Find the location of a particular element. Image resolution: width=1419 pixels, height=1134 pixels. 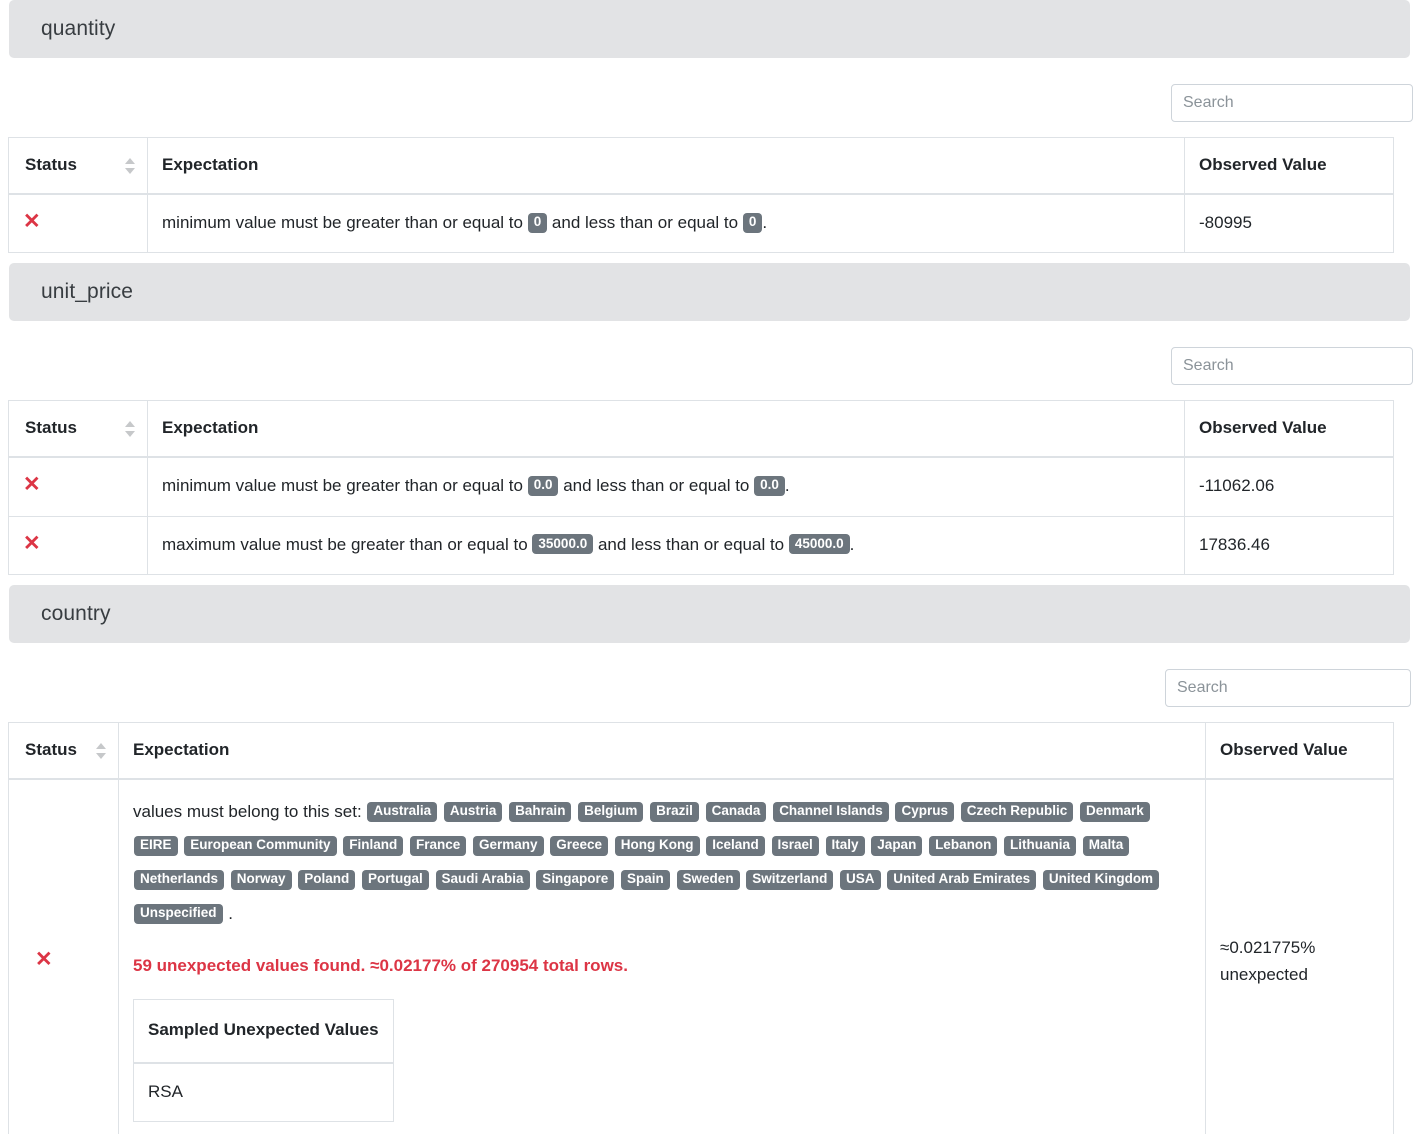

value-set-badge: Japan is located at coordinates (897, 845).